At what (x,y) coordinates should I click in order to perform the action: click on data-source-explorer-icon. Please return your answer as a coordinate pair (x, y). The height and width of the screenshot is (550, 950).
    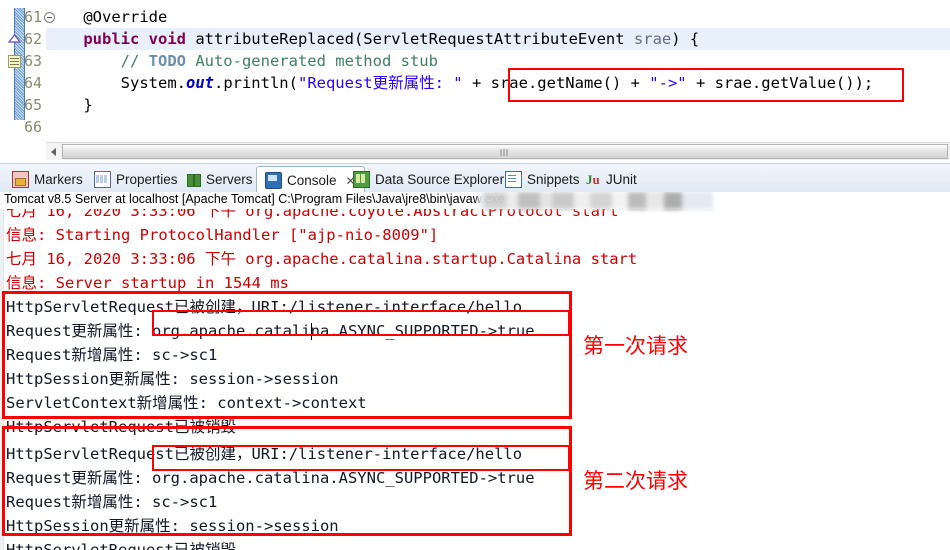
    Looking at the image, I should click on (361, 179).